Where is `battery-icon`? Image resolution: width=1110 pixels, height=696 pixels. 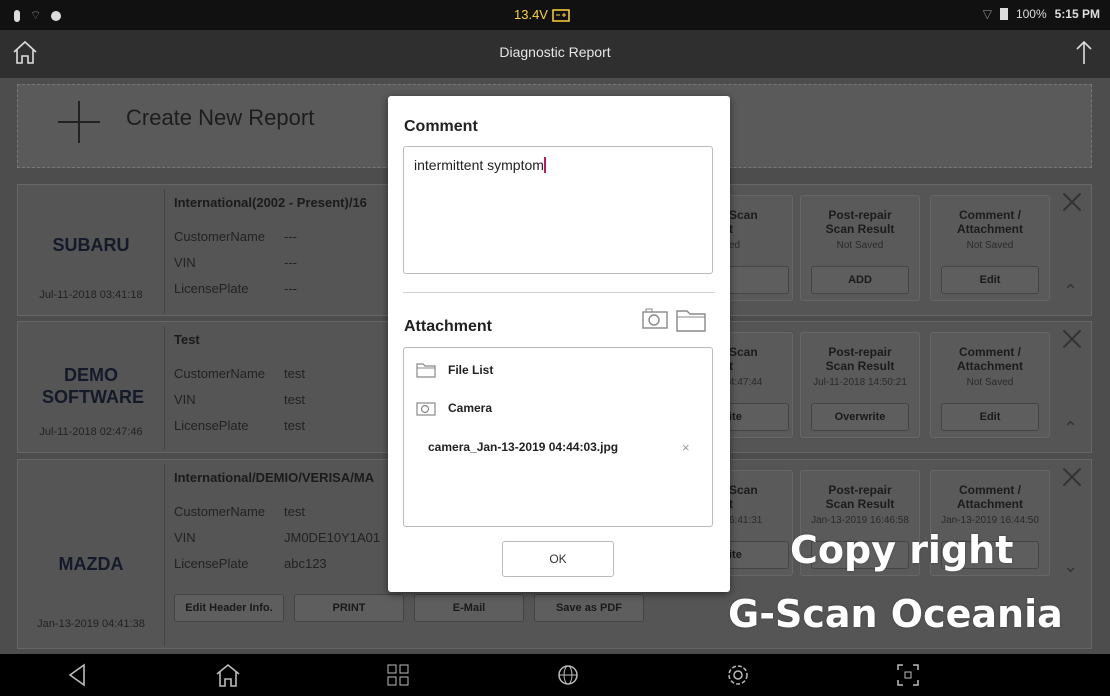 battery-icon is located at coordinates (1003, 14).